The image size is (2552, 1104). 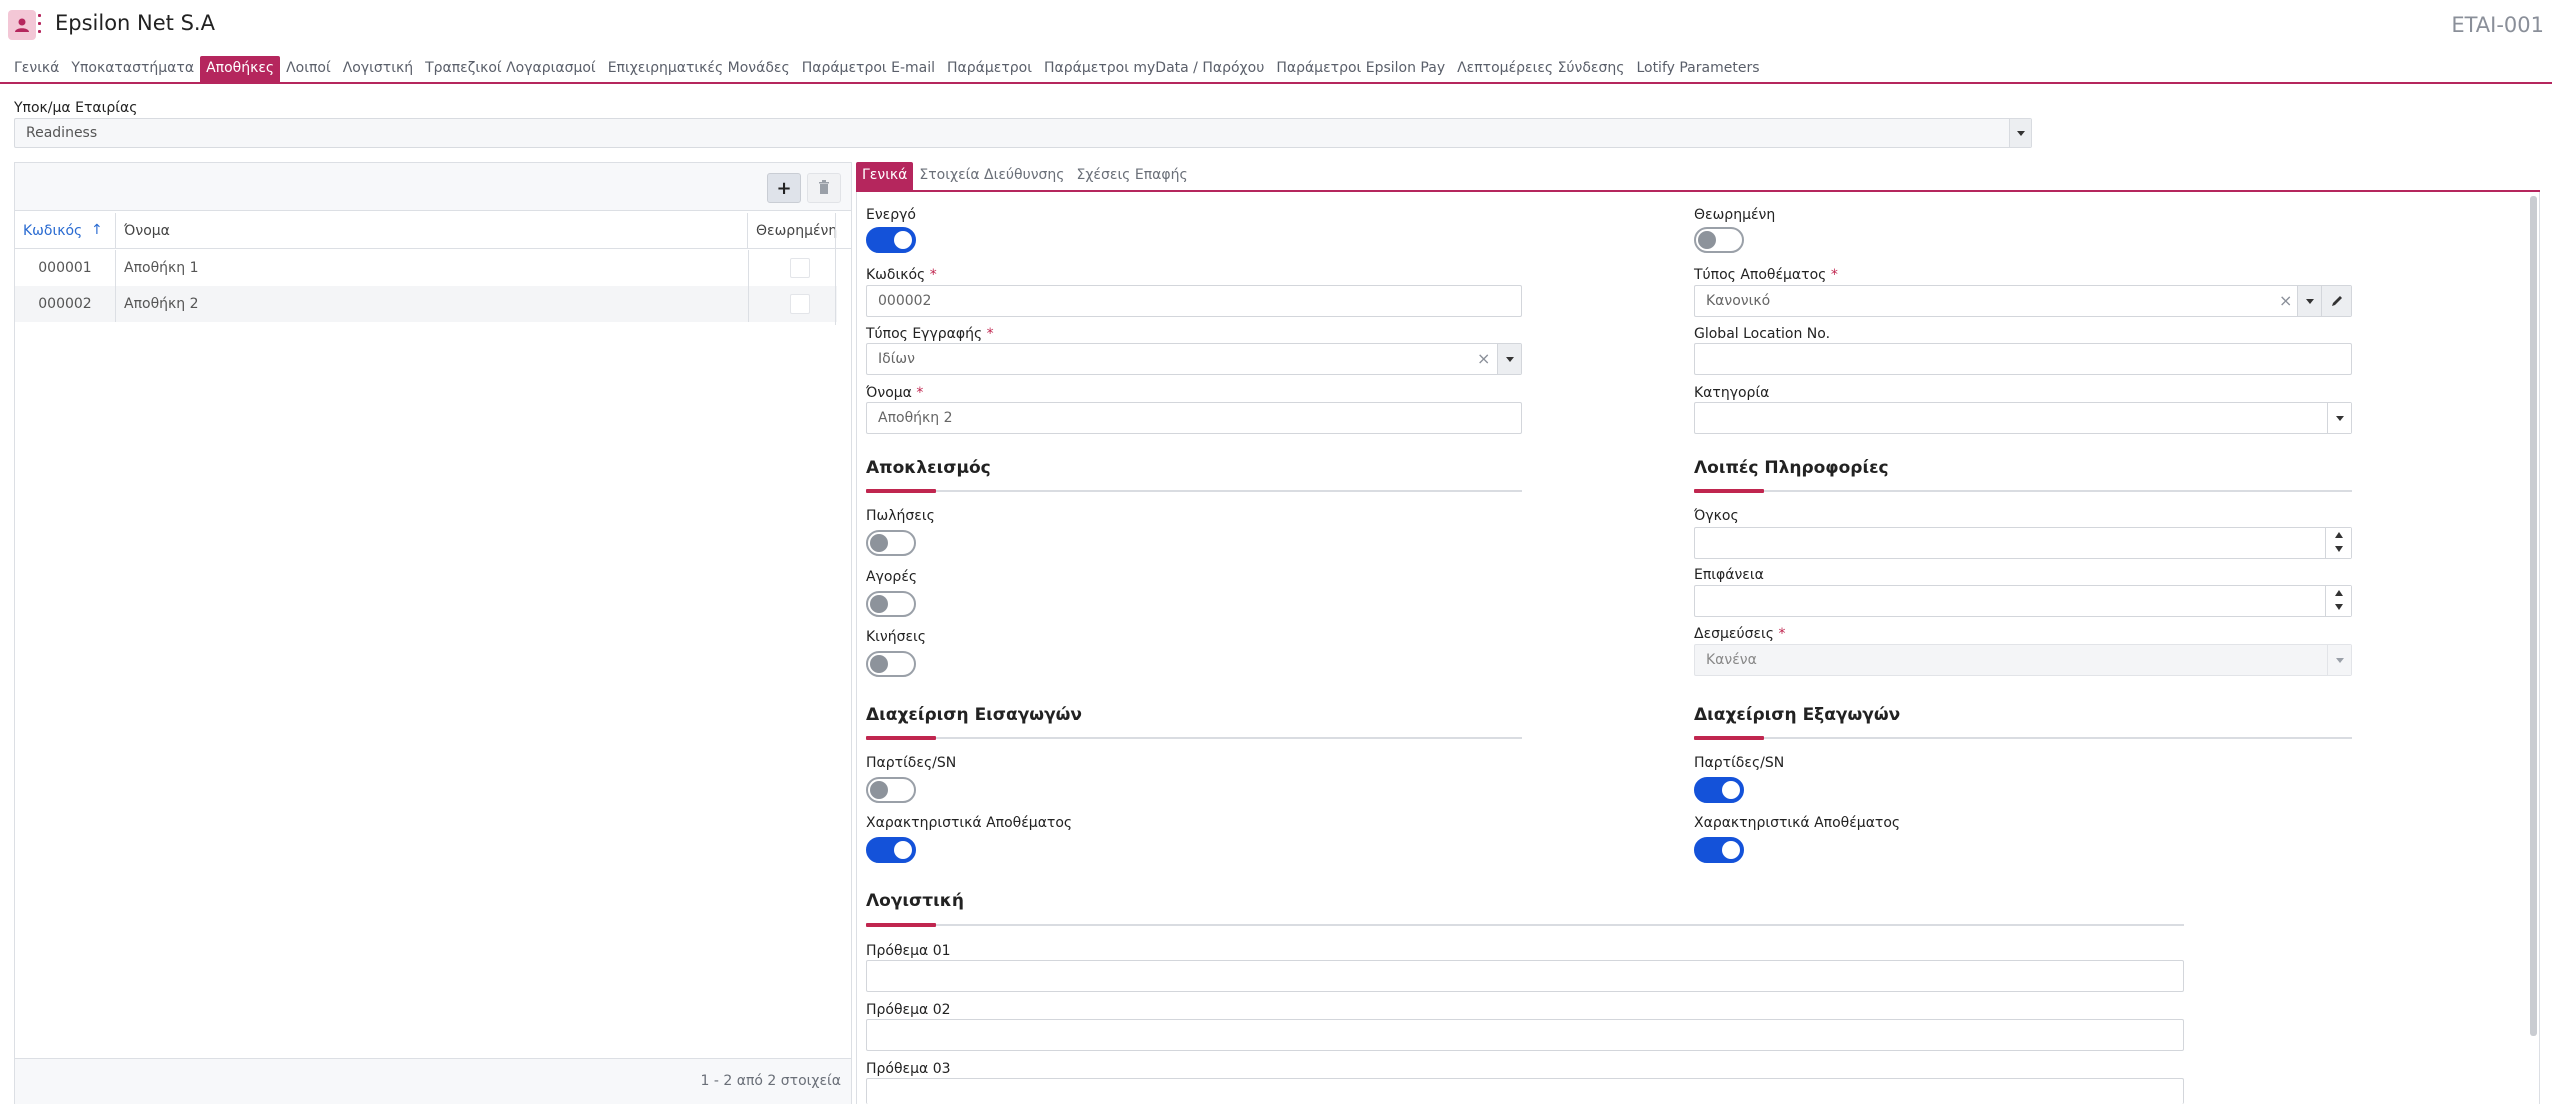 I want to click on detail-tab-1: Στοιχεία Διεύθυνσης, so click(x=991, y=176).